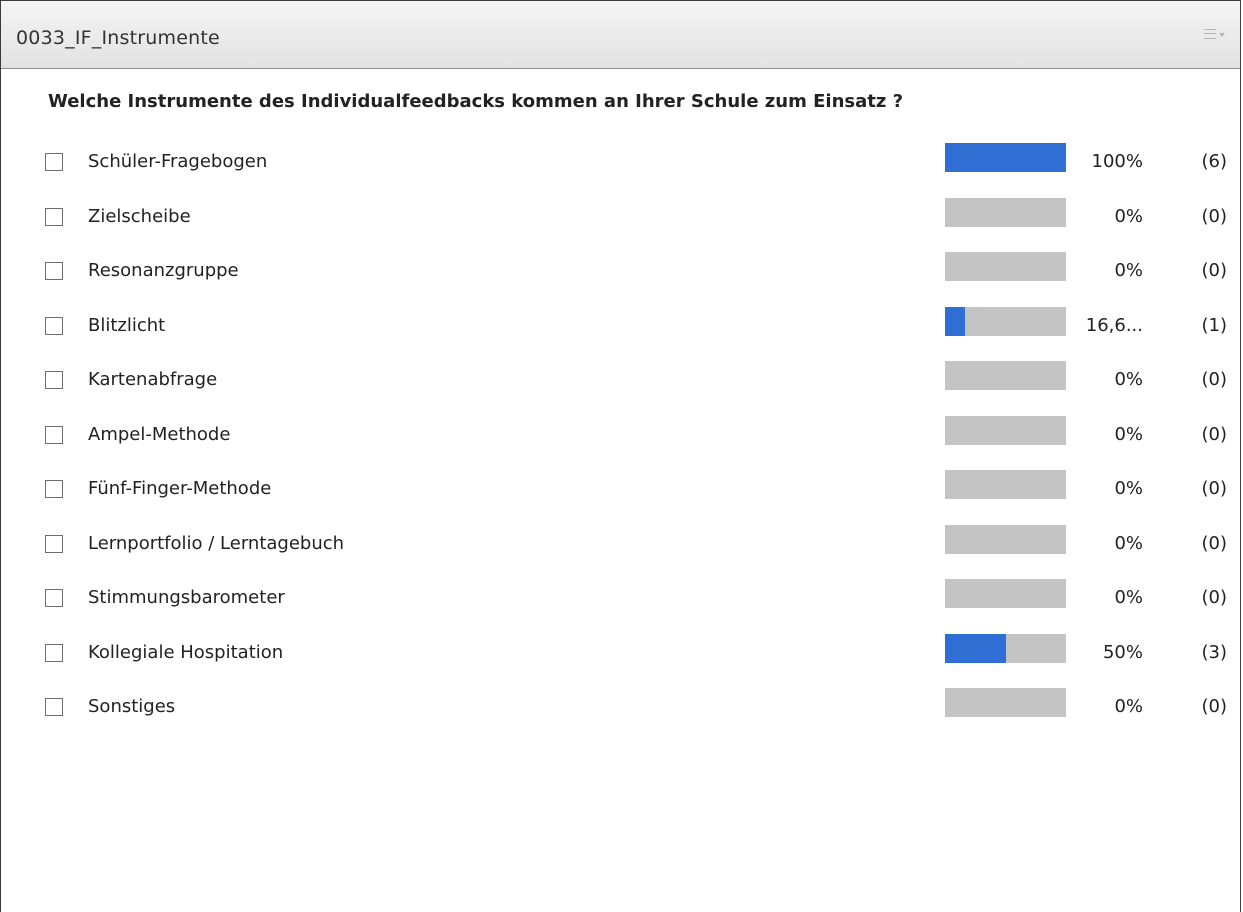 The width and height of the screenshot is (1243, 912). Describe the element at coordinates (621, 487) in the screenshot. I see `poll-option: Fünf-Finger-Methode 0% (0)` at that location.